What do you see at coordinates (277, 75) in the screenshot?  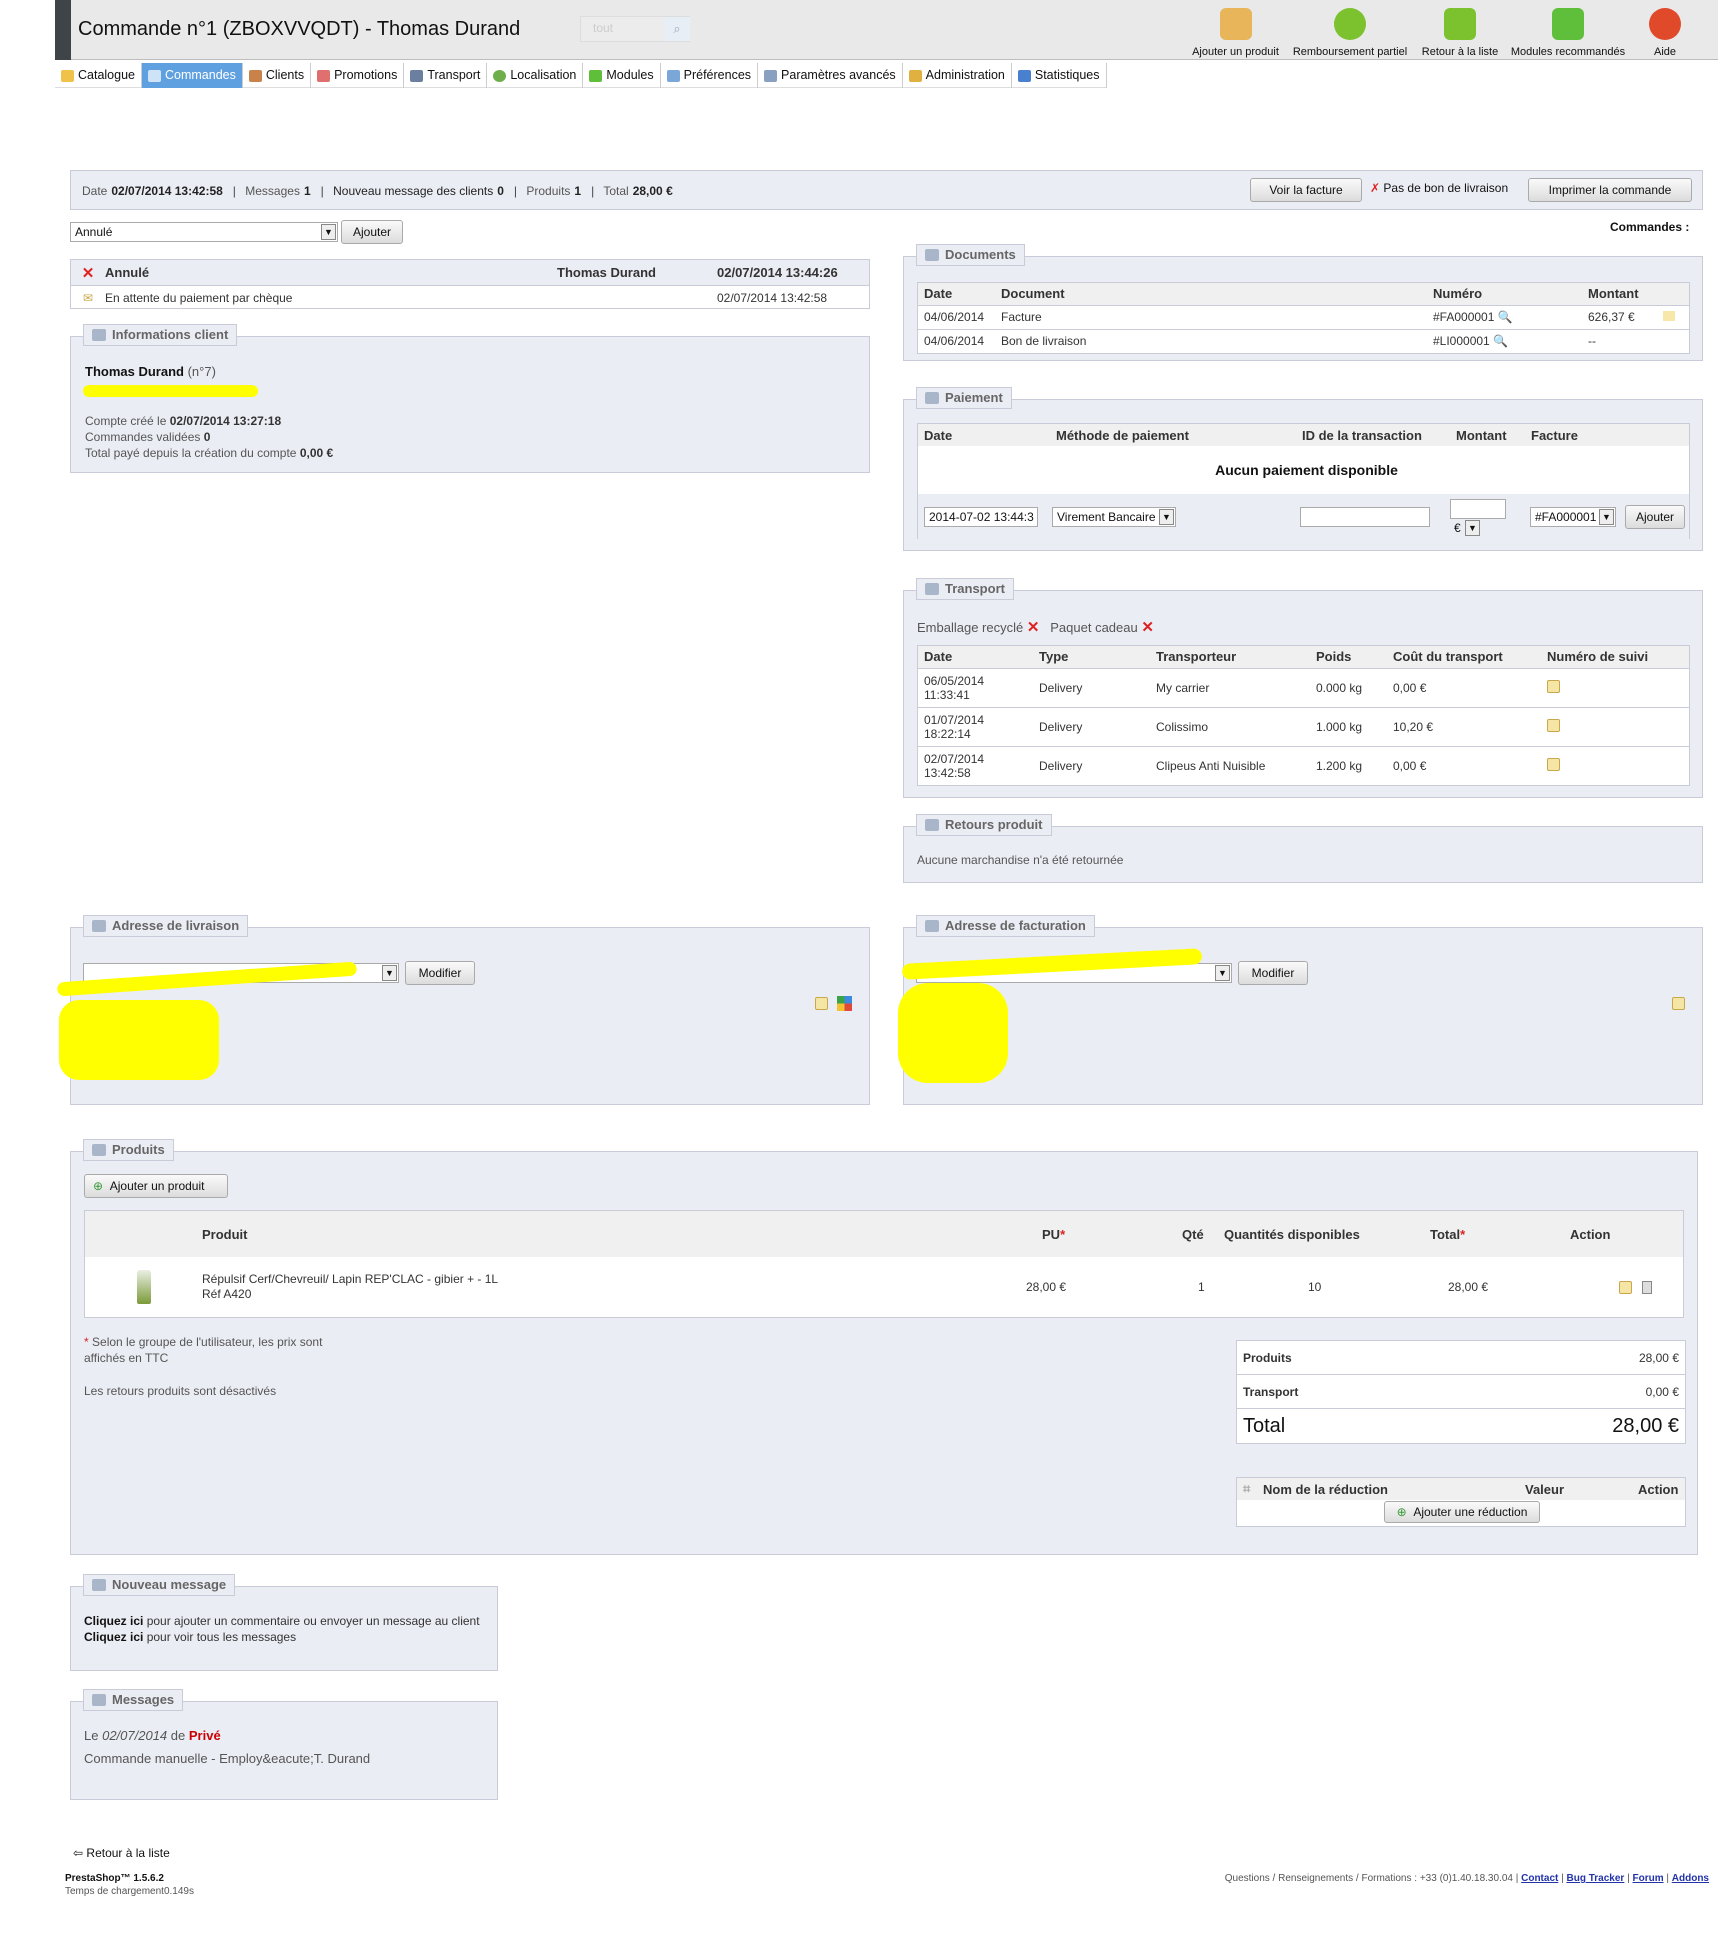 I see `nav-clients: Clients` at bounding box center [277, 75].